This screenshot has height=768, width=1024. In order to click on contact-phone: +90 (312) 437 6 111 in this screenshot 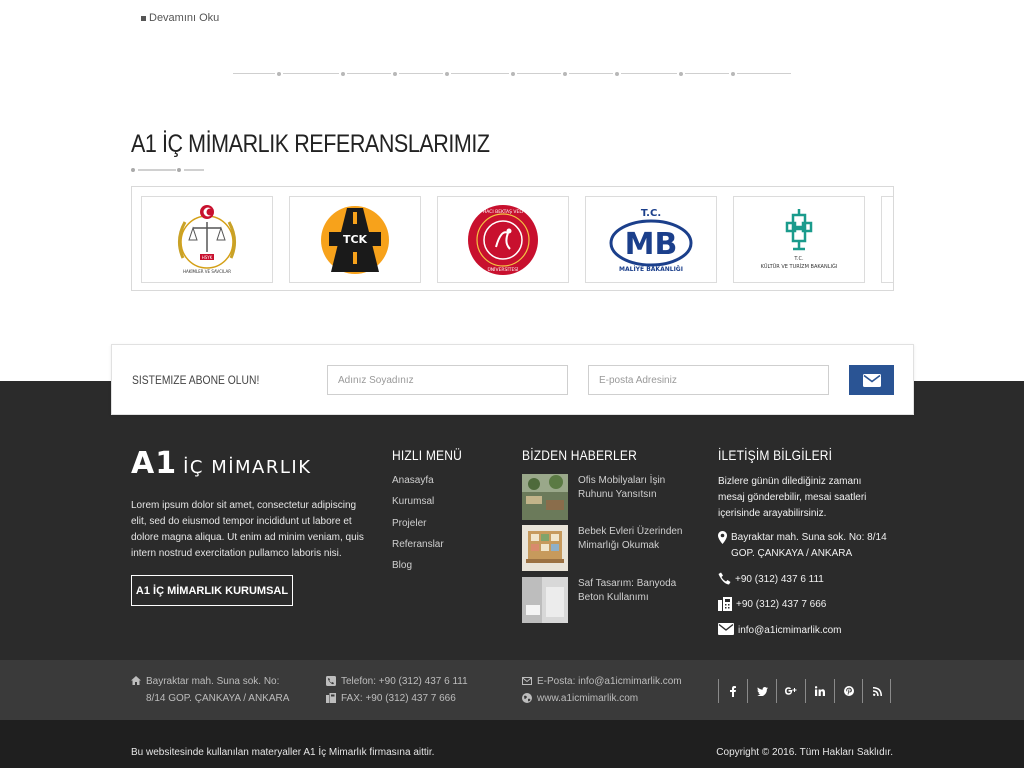, I will do `click(771, 580)`.